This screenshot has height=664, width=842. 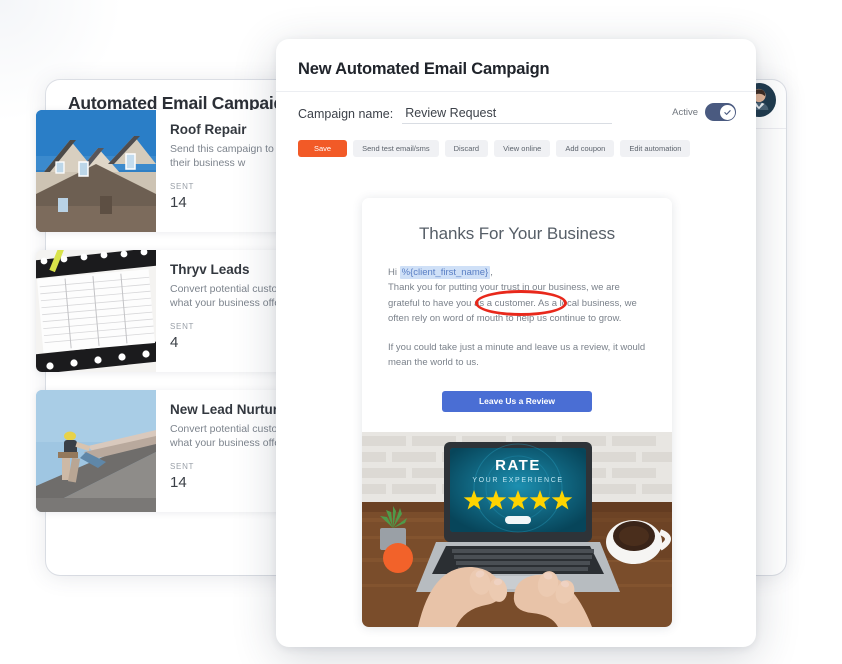 I want to click on laptop: RATE YOUR EXPERIENCE, so click(x=518, y=517).